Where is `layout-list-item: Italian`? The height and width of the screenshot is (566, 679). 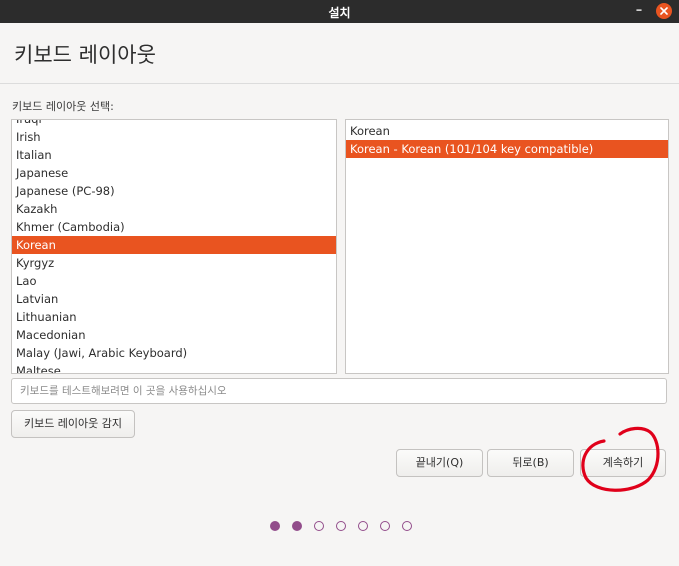 layout-list-item: Italian is located at coordinates (174, 155).